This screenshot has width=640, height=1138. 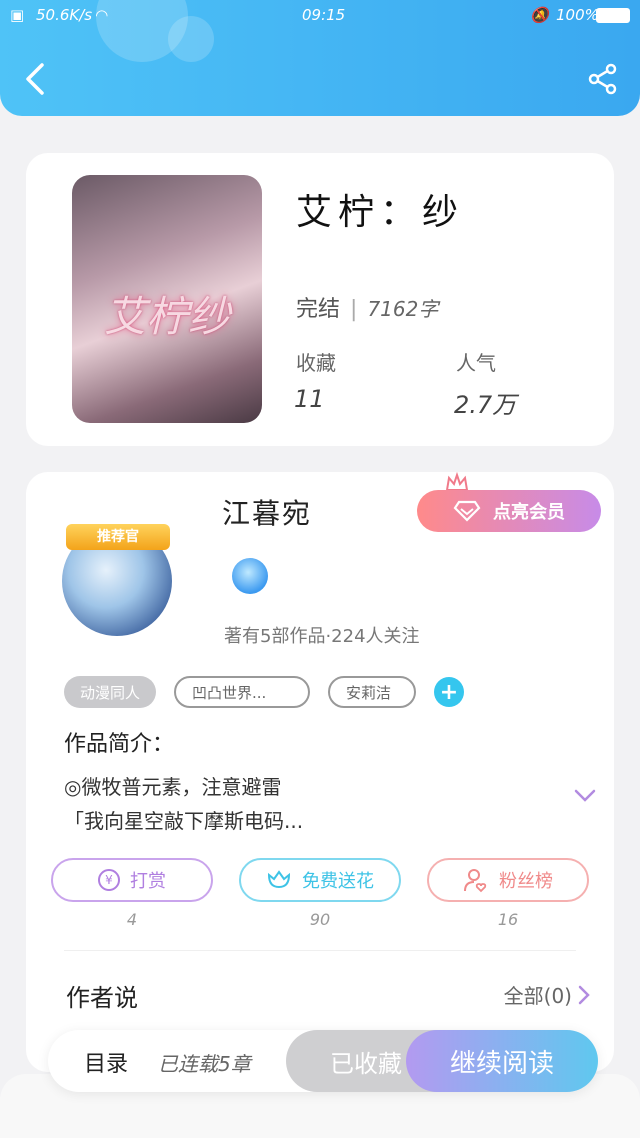 What do you see at coordinates (372, 692) in the screenshot?
I see `tag-item: 安莉洁` at bounding box center [372, 692].